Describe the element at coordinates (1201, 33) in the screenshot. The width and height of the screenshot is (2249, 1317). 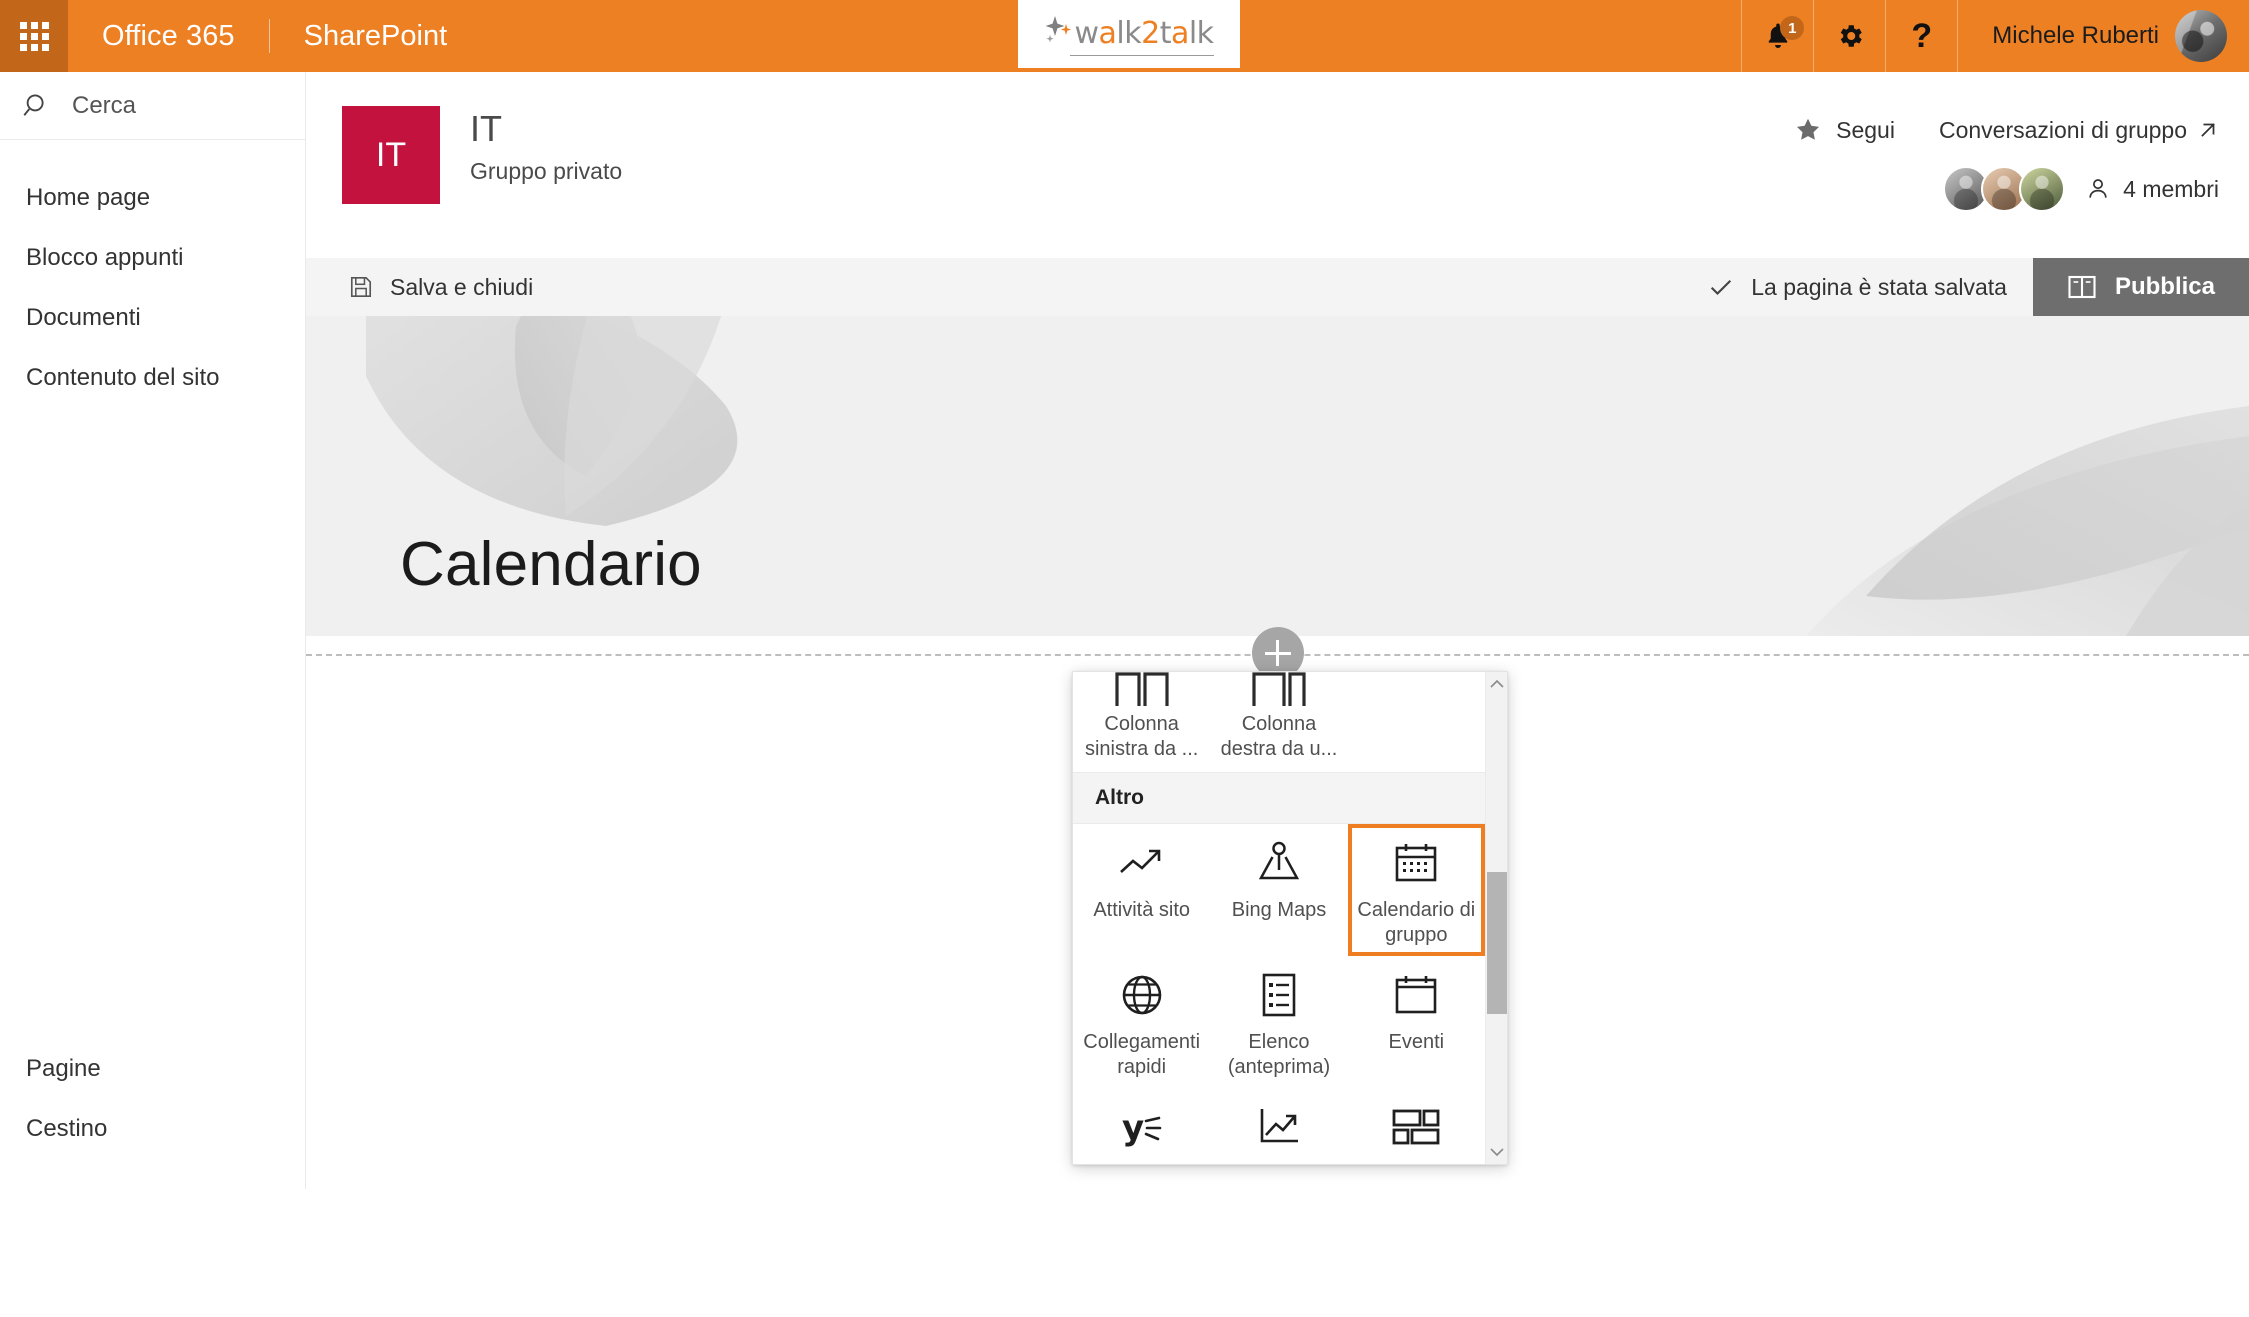
I see `logo-lk2: lk` at that location.